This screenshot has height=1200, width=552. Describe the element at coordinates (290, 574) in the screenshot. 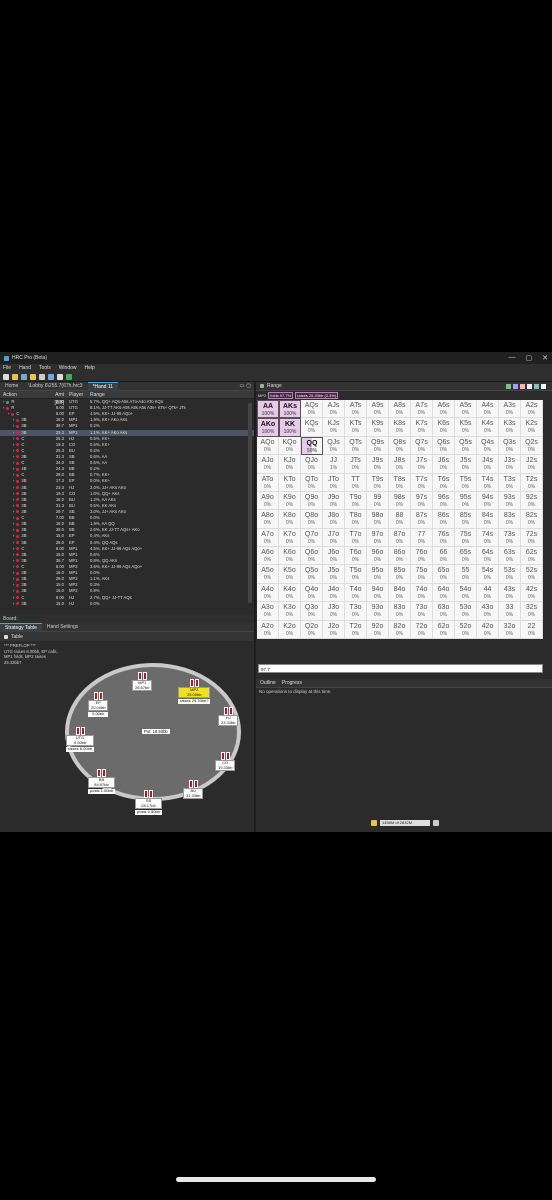

I see `range-cell: K5o 0%` at that location.